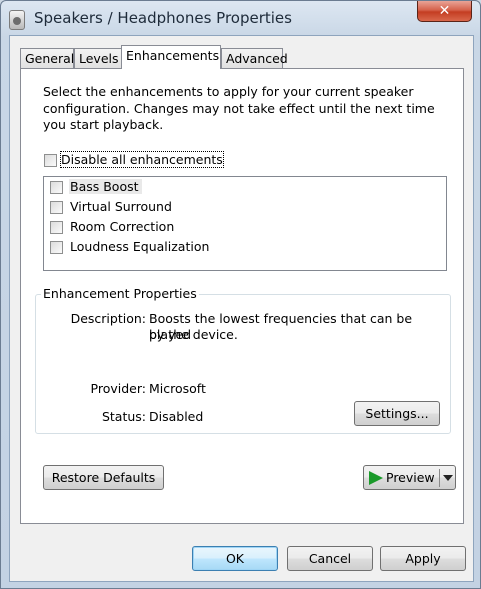  I want to click on description-label: Description:, so click(108, 318).